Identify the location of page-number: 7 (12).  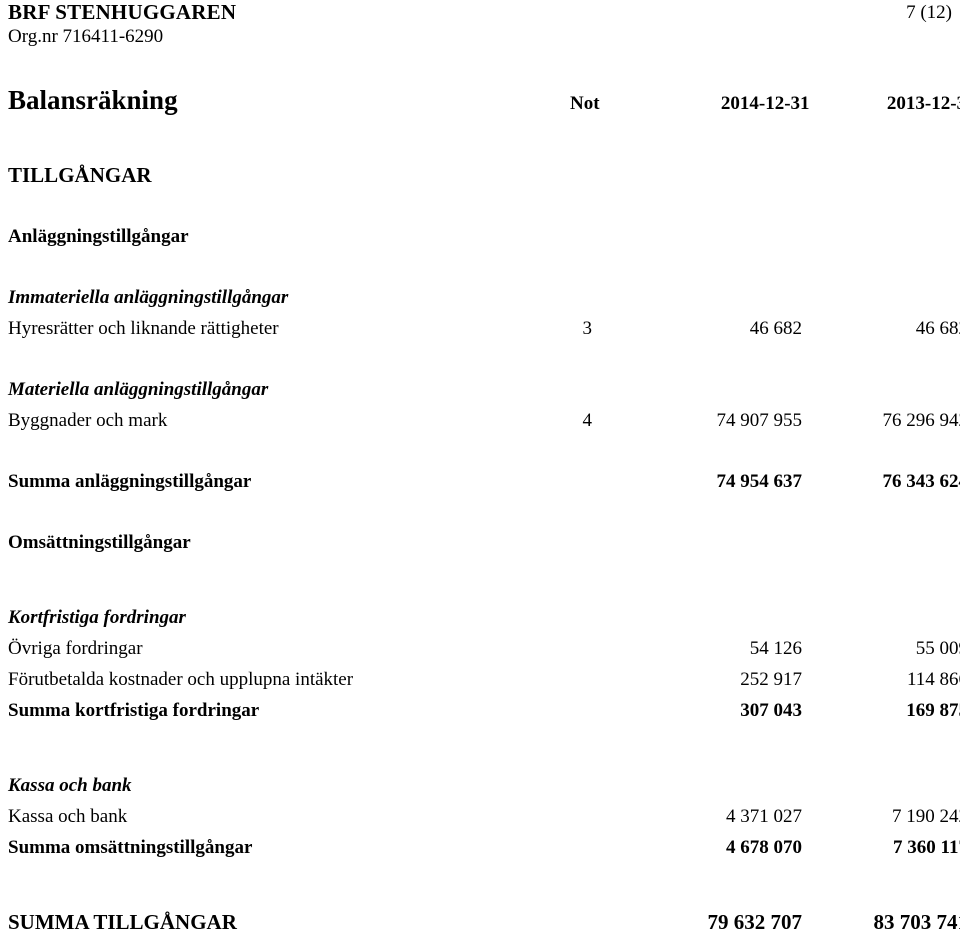
(929, 12).